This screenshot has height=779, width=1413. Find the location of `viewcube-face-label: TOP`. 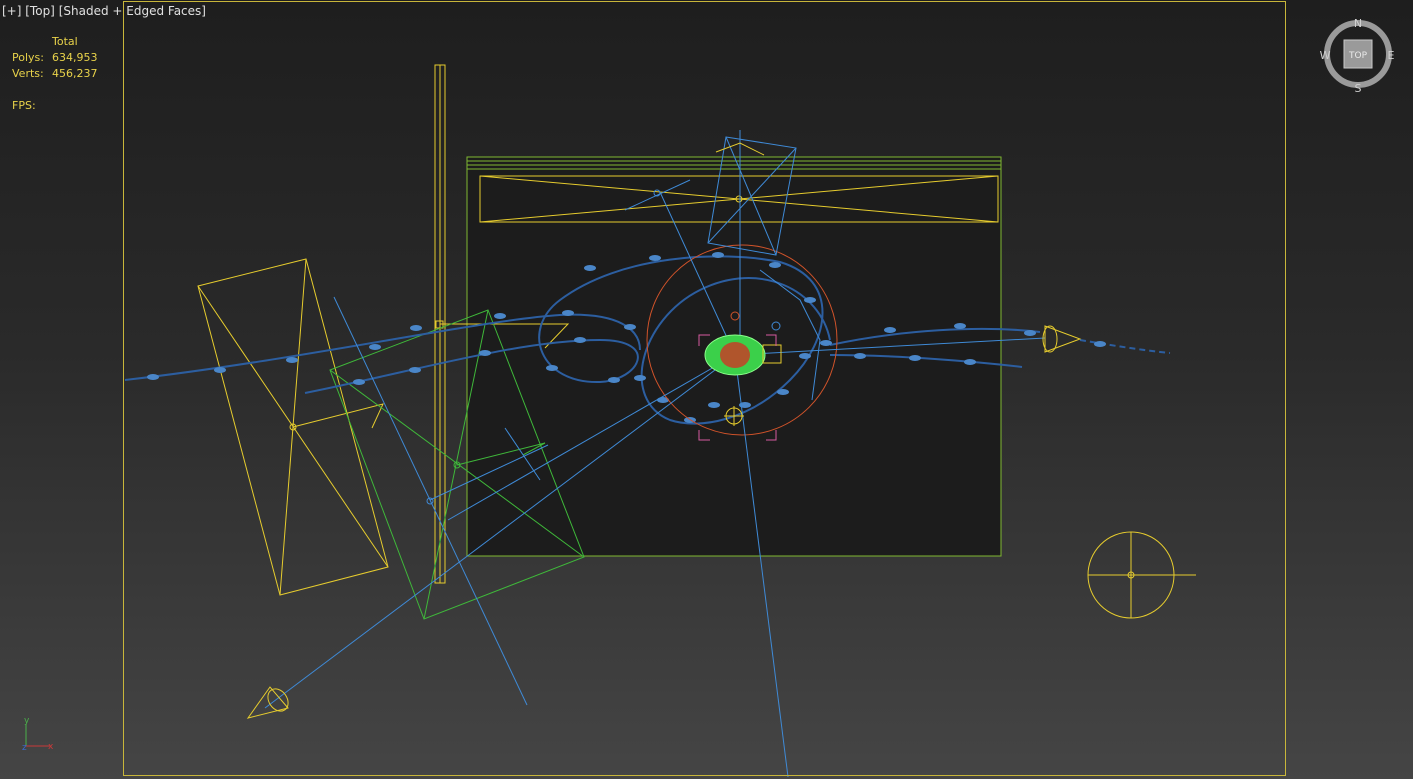

viewcube-face-label: TOP is located at coordinates (1358, 56).